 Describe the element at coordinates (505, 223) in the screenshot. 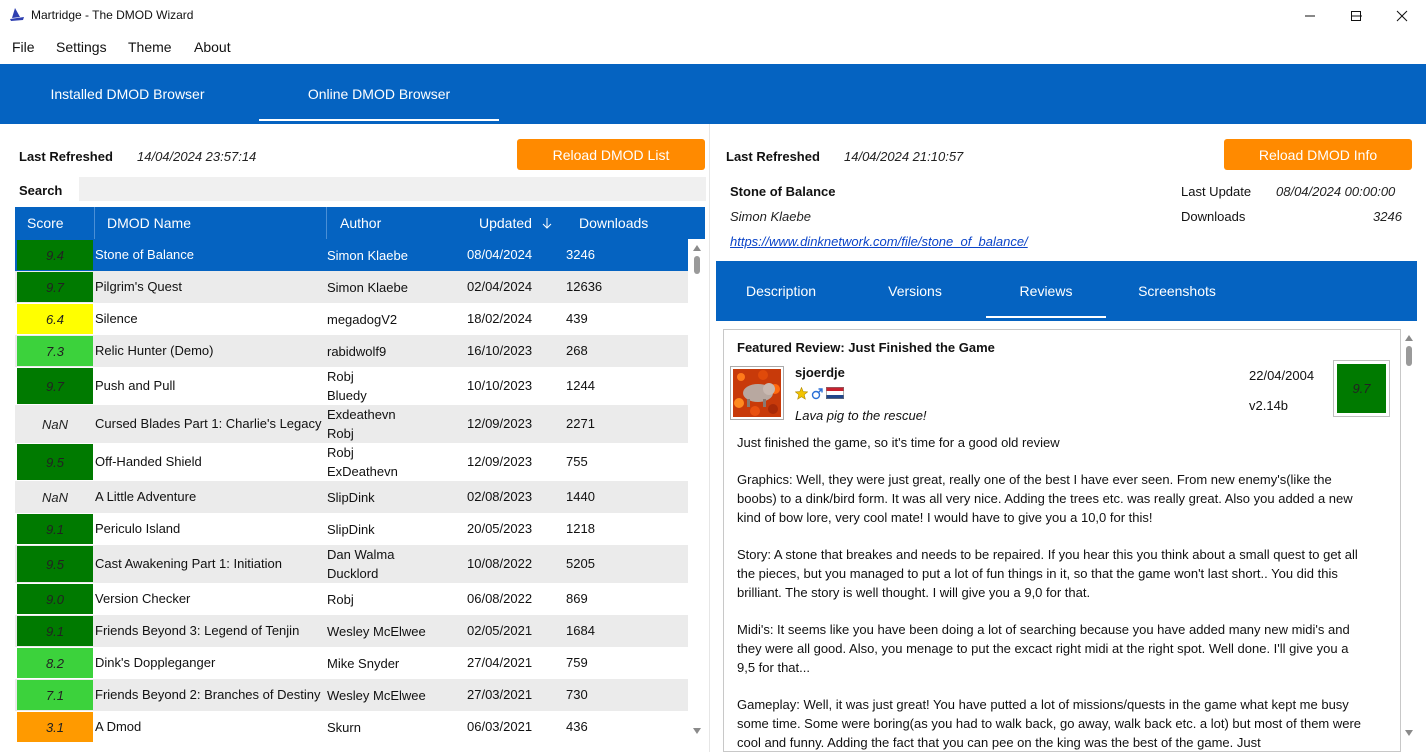

I see `column-header-updated-label: Updated` at that location.